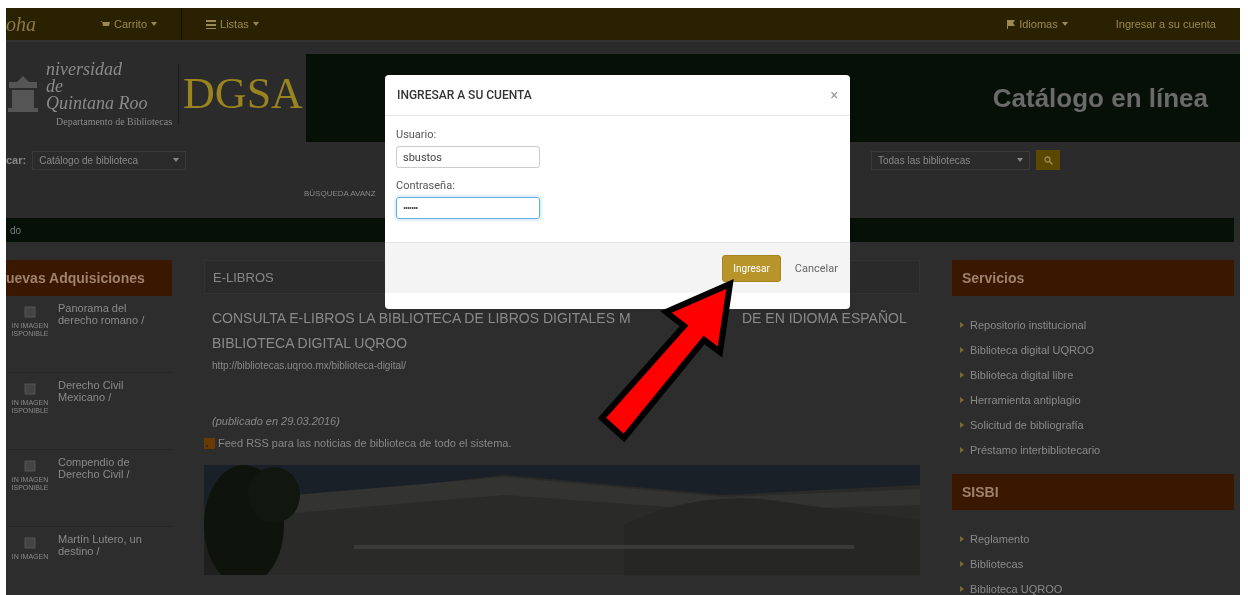 The image size is (1248, 595). I want to click on scope-select: Catálogo de biblioteca, so click(109, 160).